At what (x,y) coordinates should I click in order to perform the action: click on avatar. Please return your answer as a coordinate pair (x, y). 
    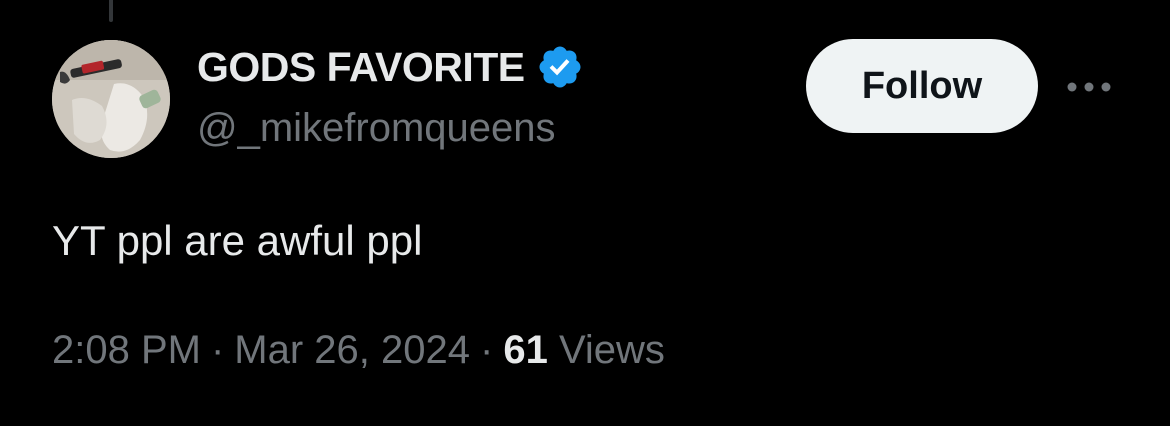
    Looking at the image, I should click on (111, 99).